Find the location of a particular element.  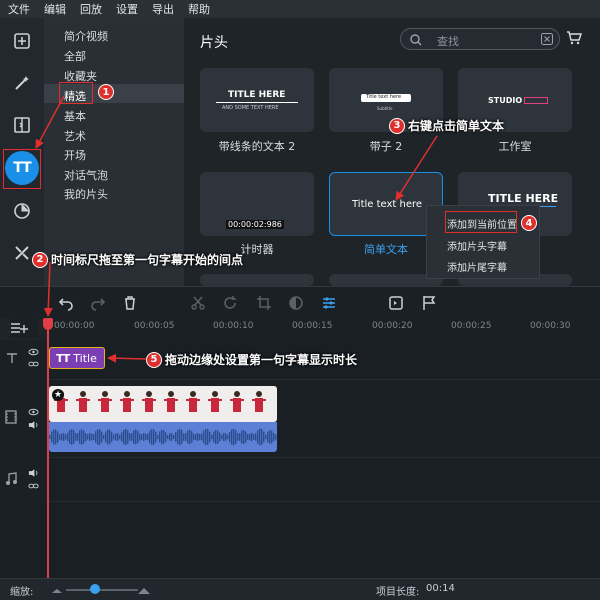

category-item: 简介视频 is located at coordinates (86, 36).